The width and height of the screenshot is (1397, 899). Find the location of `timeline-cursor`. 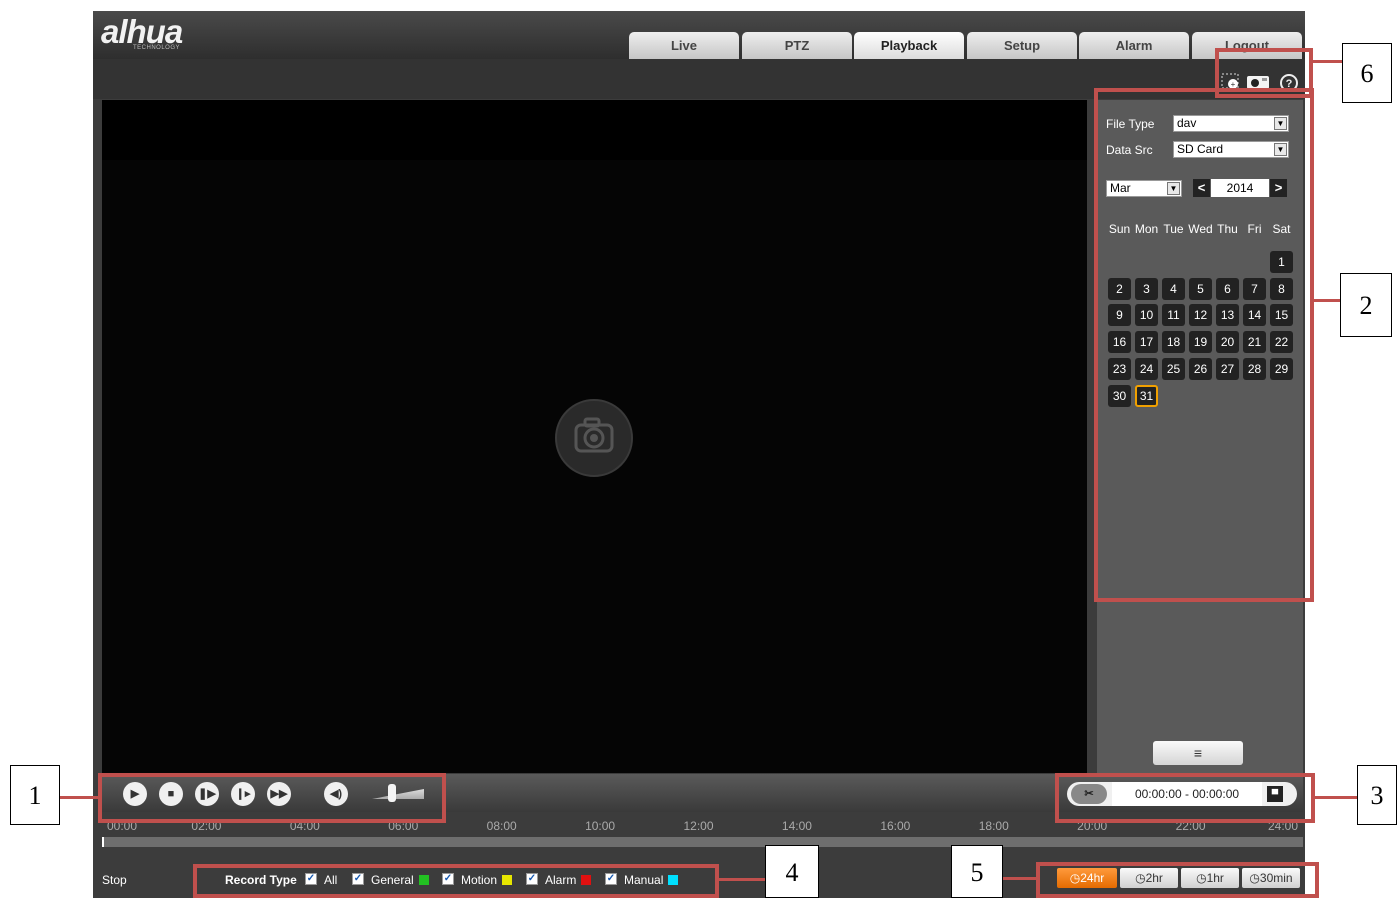

timeline-cursor is located at coordinates (103, 842).